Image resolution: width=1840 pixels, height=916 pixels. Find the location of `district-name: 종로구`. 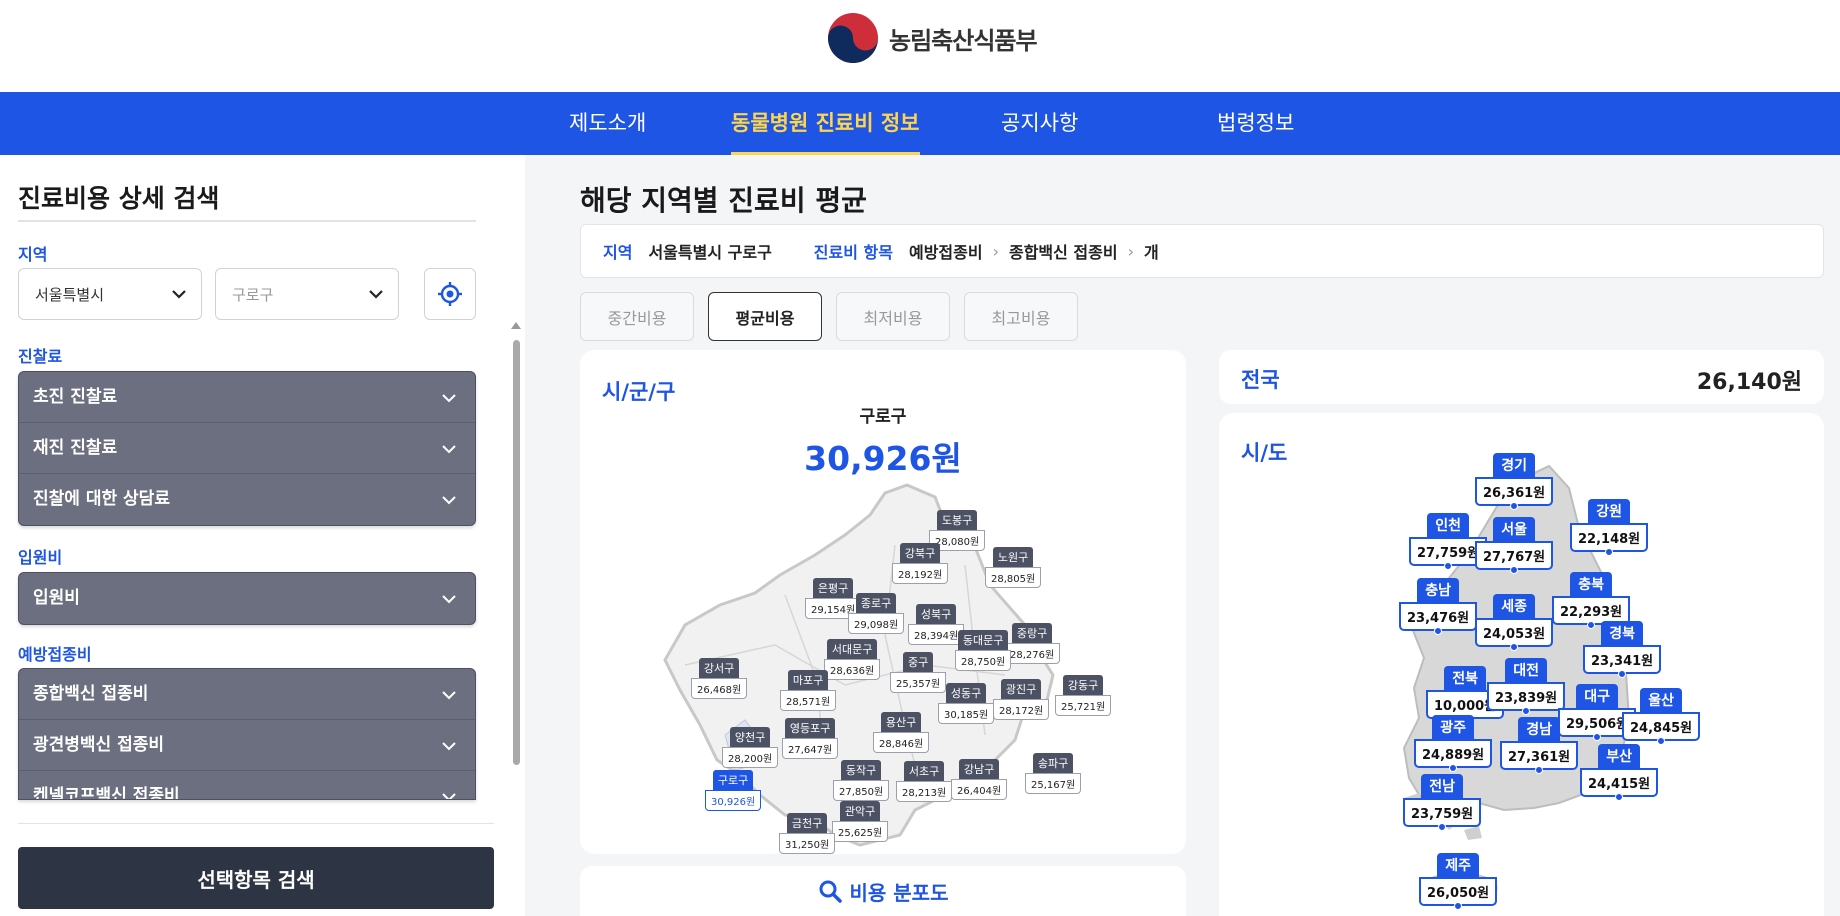

district-name: 종로구 is located at coordinates (876, 603).